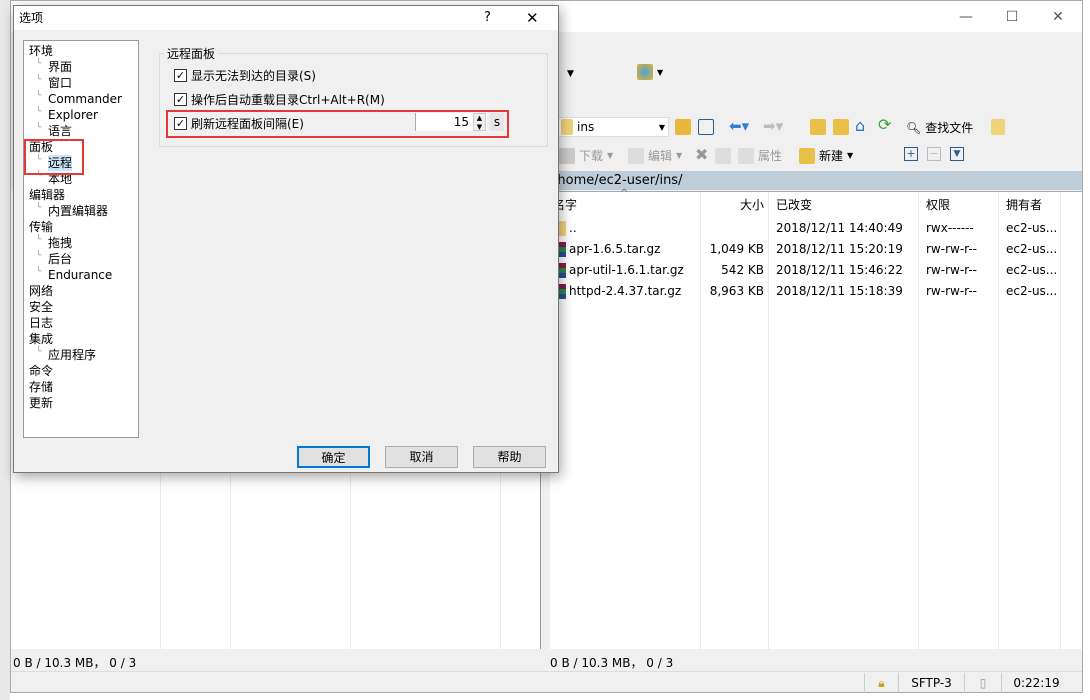  What do you see at coordinates (739, 126) in the screenshot?
I see `back-icon: ⬅▾` at bounding box center [739, 126].